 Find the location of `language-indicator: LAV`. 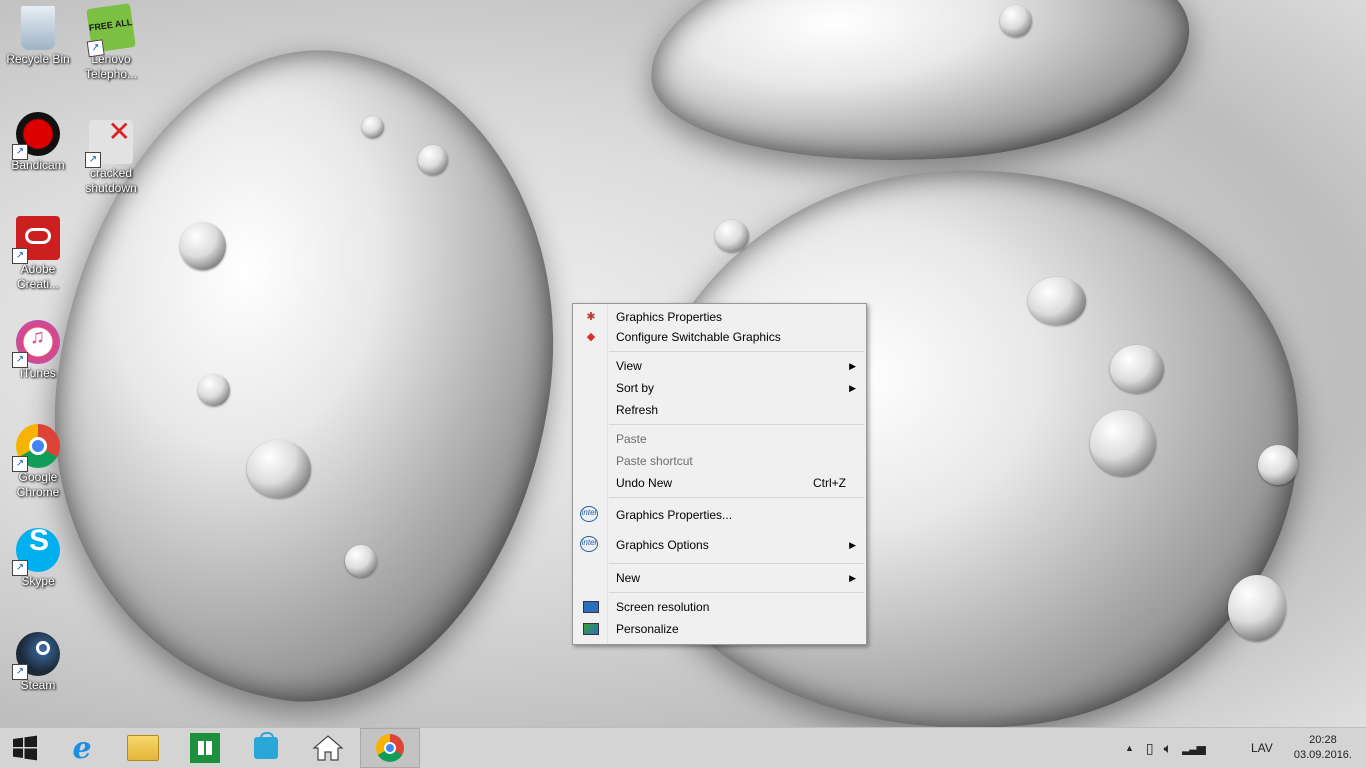

language-indicator: LAV is located at coordinates (1262, 748).